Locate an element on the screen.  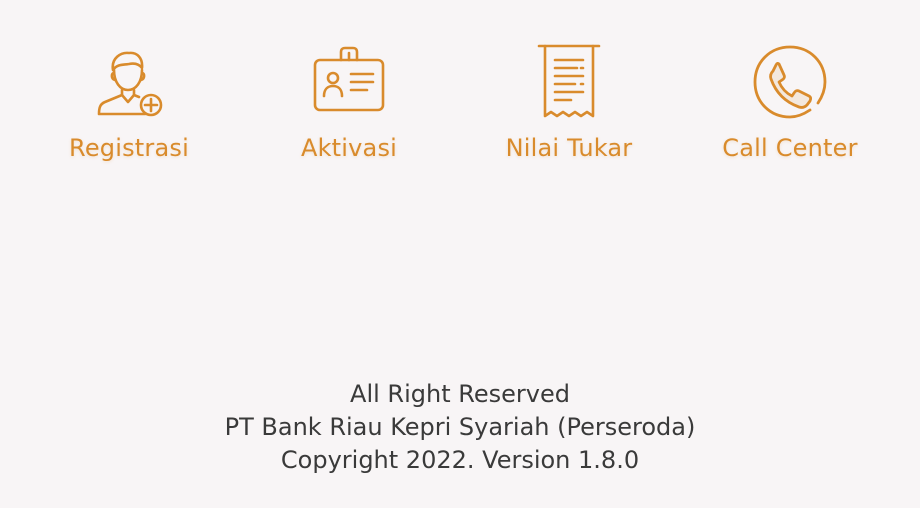
call-center-label: Call Center is located at coordinates (790, 148).